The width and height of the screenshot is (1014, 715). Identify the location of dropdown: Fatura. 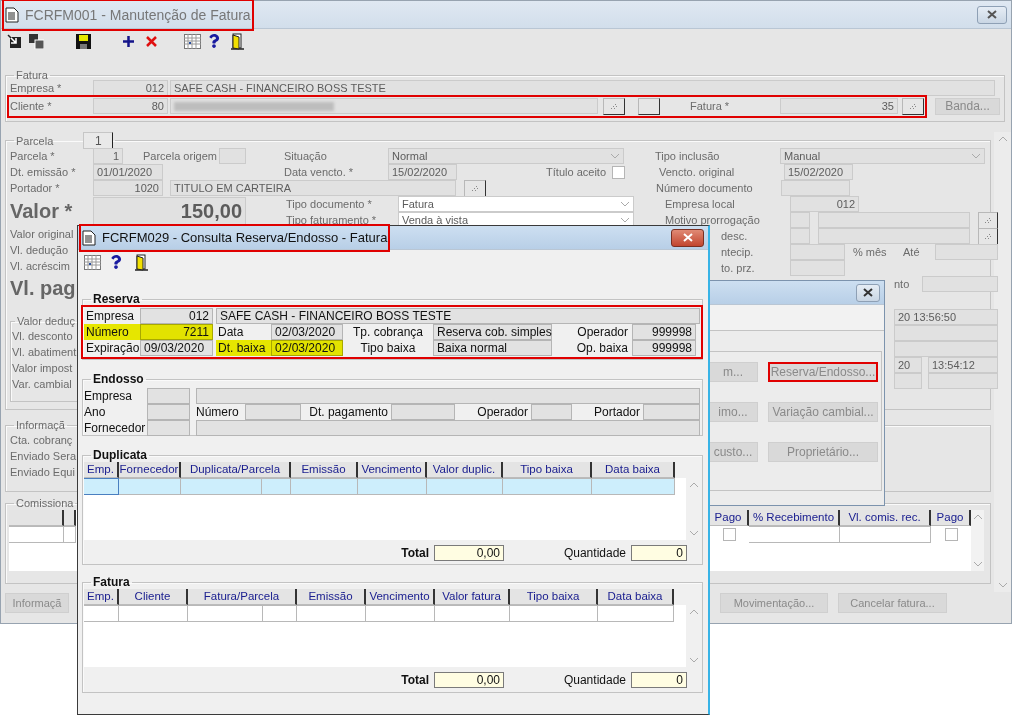
(516, 204).